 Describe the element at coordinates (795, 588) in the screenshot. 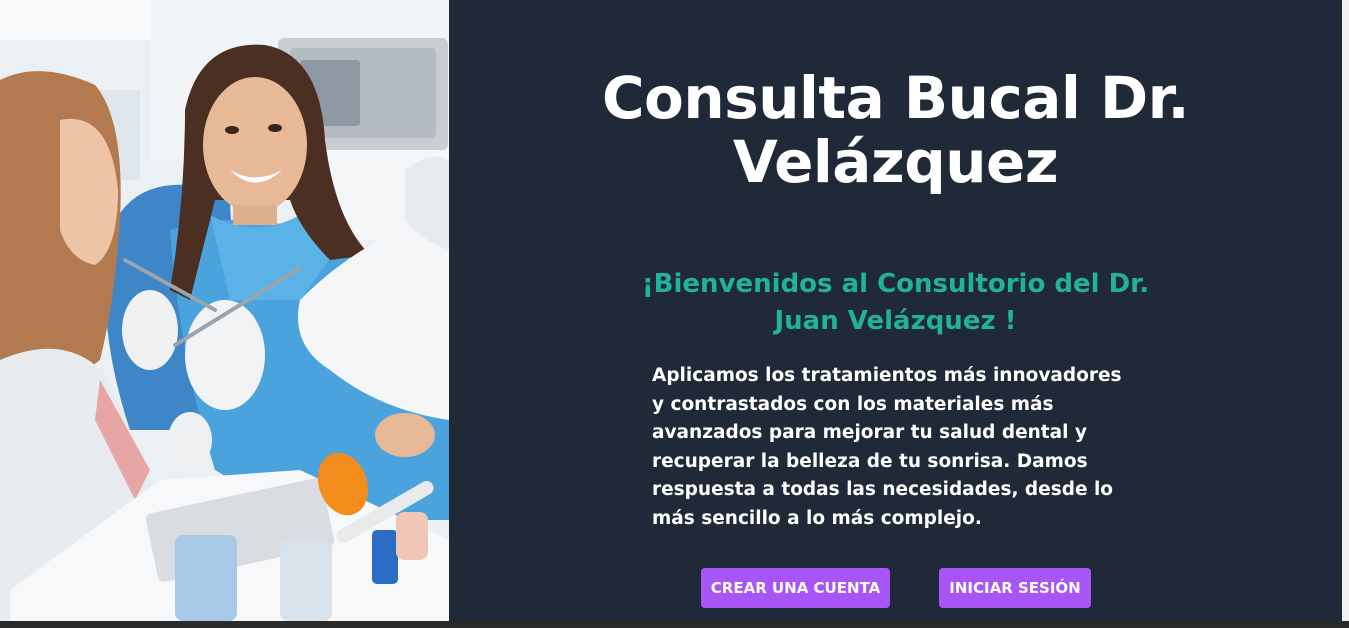

I see `create-account-button: CREAR UNA CUENTA` at that location.